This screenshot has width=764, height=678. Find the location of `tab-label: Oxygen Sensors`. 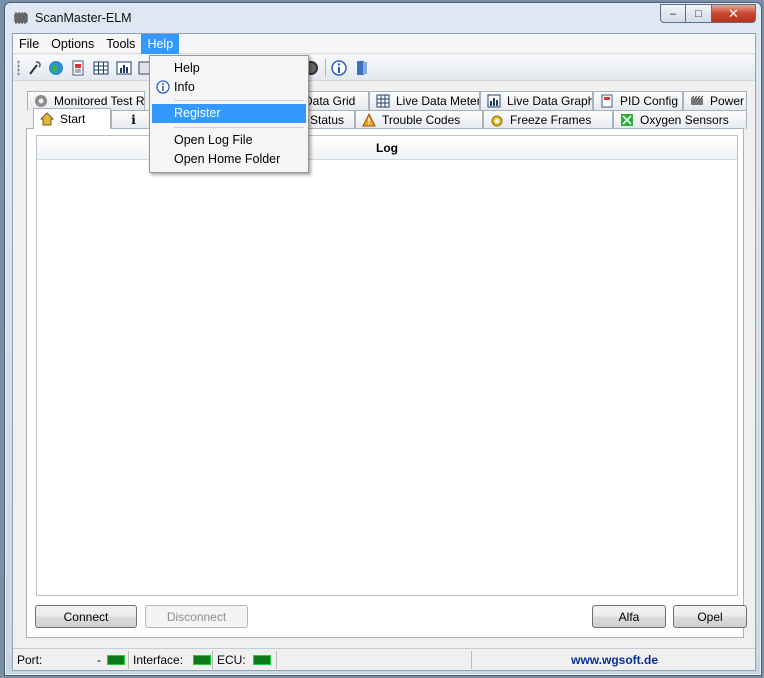

tab-label: Oxygen Sensors is located at coordinates (684, 120).